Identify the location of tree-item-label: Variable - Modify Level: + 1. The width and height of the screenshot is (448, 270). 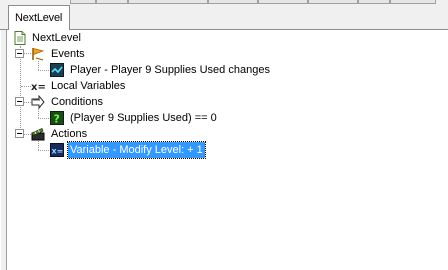
(136, 150).